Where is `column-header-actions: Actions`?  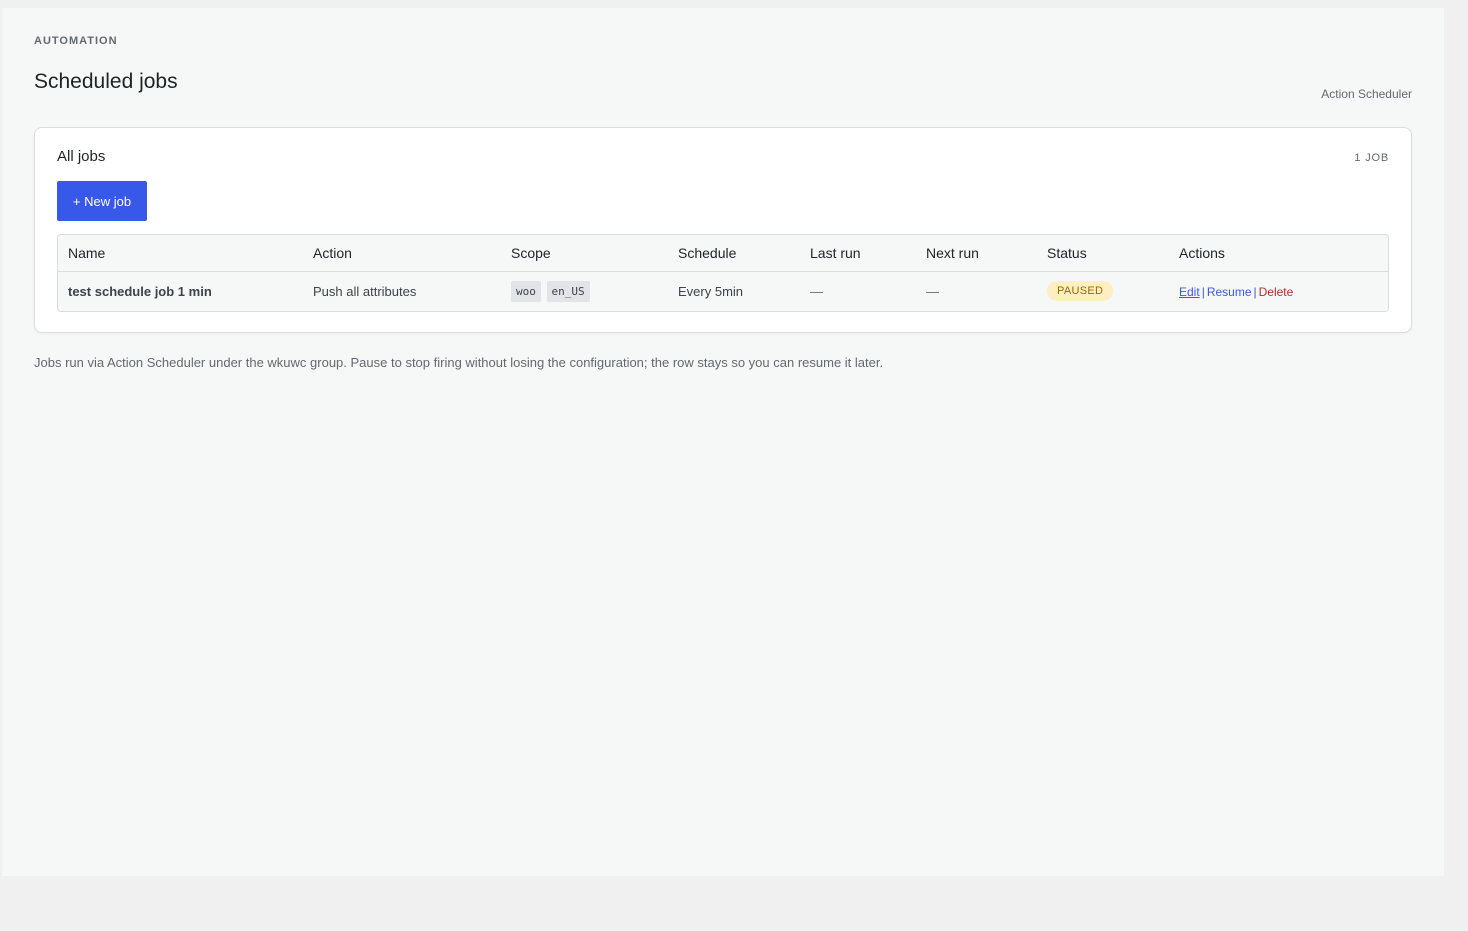 column-header-actions: Actions is located at coordinates (1278, 253).